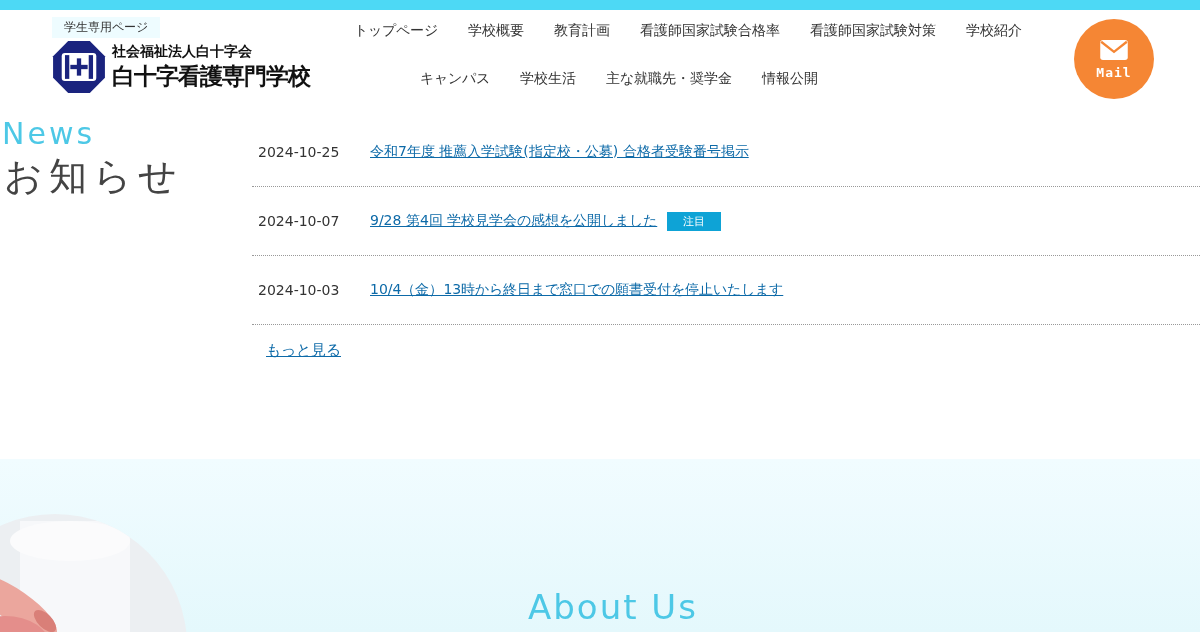 This screenshot has height=632, width=1200. I want to click on nav-link: キャンパス, so click(455, 79).